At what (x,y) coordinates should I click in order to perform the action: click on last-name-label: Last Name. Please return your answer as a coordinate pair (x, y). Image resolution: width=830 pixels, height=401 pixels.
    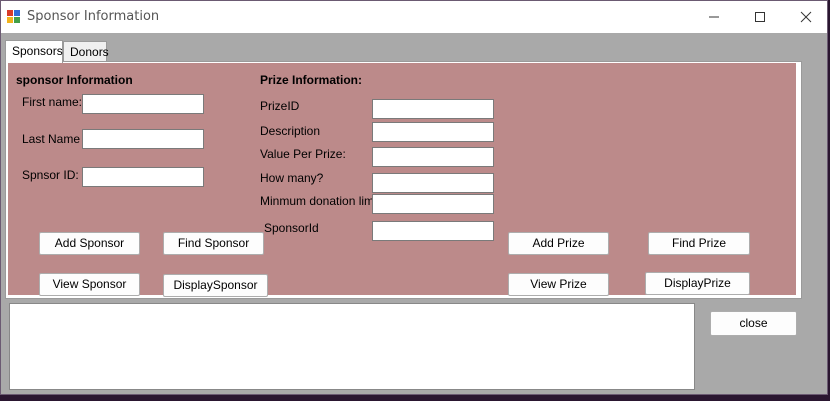
    Looking at the image, I should click on (51, 139).